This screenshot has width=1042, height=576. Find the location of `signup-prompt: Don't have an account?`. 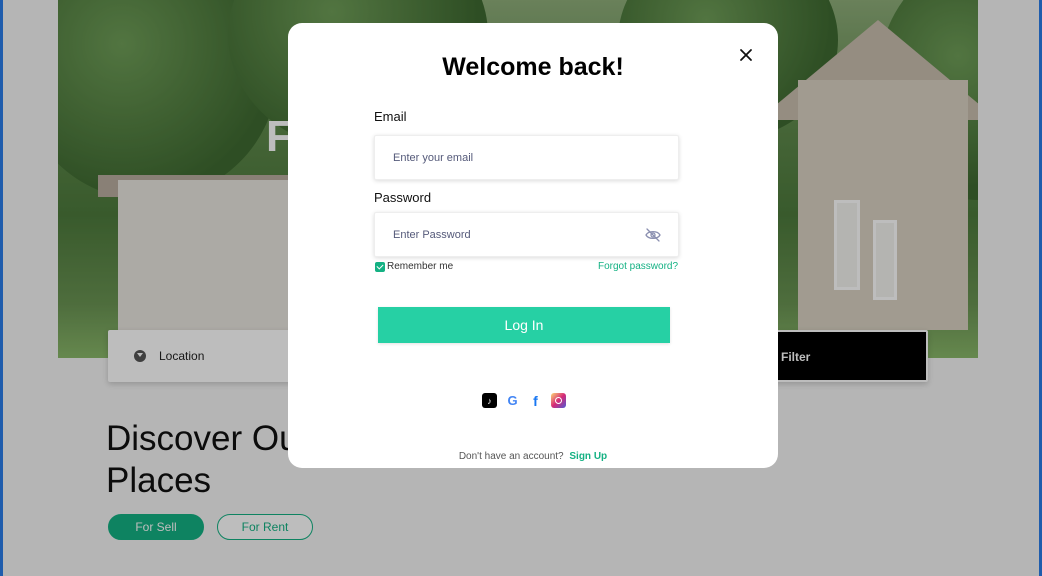

signup-prompt: Don't have an account? is located at coordinates (511, 456).